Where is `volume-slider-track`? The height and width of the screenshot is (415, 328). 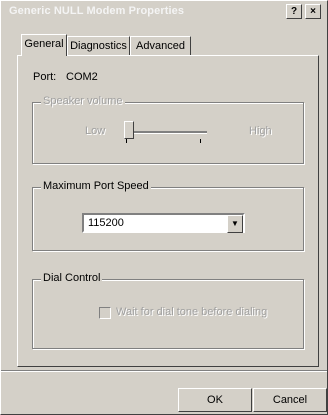
volume-slider-track is located at coordinates (167, 132).